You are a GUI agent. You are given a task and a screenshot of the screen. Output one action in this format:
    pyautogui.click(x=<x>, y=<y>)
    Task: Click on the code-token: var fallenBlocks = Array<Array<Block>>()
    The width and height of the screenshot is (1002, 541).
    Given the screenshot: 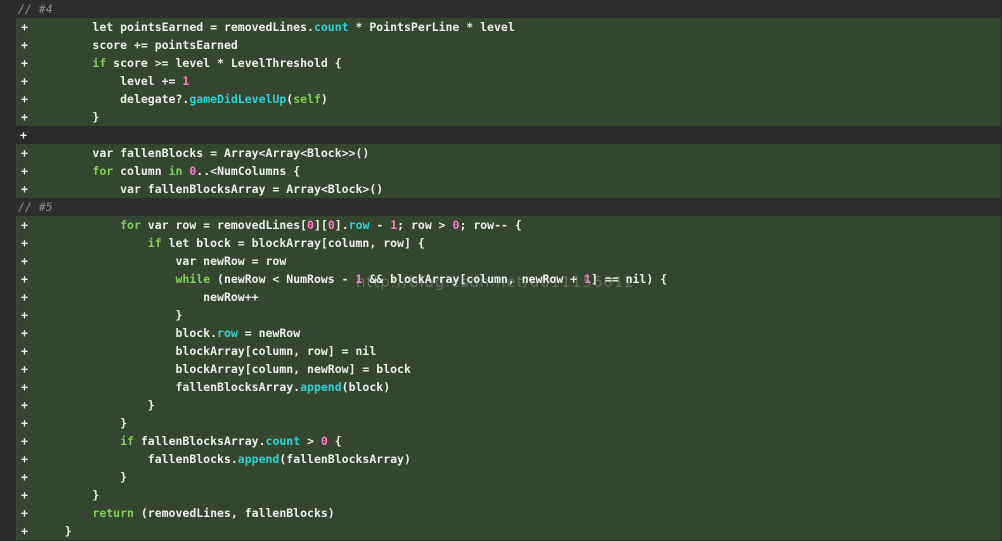 What is the action you would take?
    pyautogui.click(x=231, y=153)
    